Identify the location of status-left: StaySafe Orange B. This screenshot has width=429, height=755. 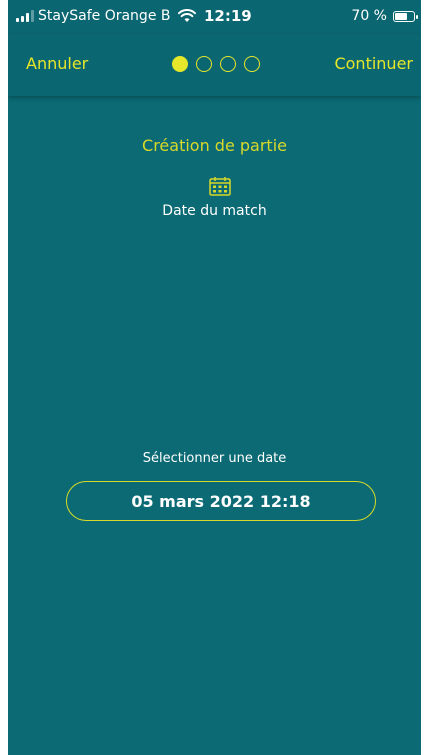
(106, 16).